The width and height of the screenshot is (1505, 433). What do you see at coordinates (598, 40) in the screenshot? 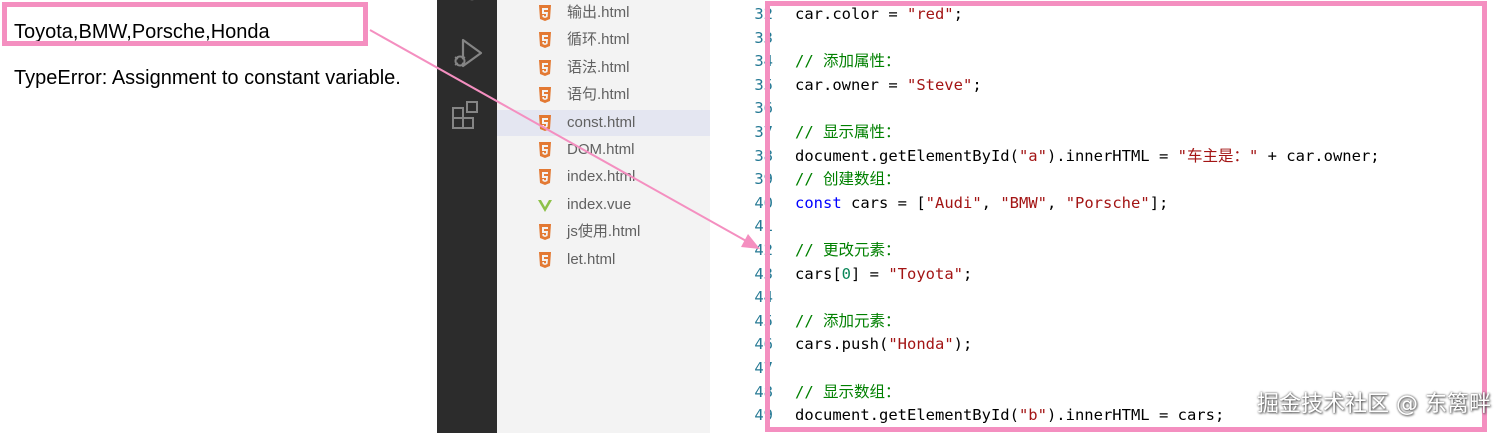
I see `explorer-file-name: 循环.html` at bounding box center [598, 40].